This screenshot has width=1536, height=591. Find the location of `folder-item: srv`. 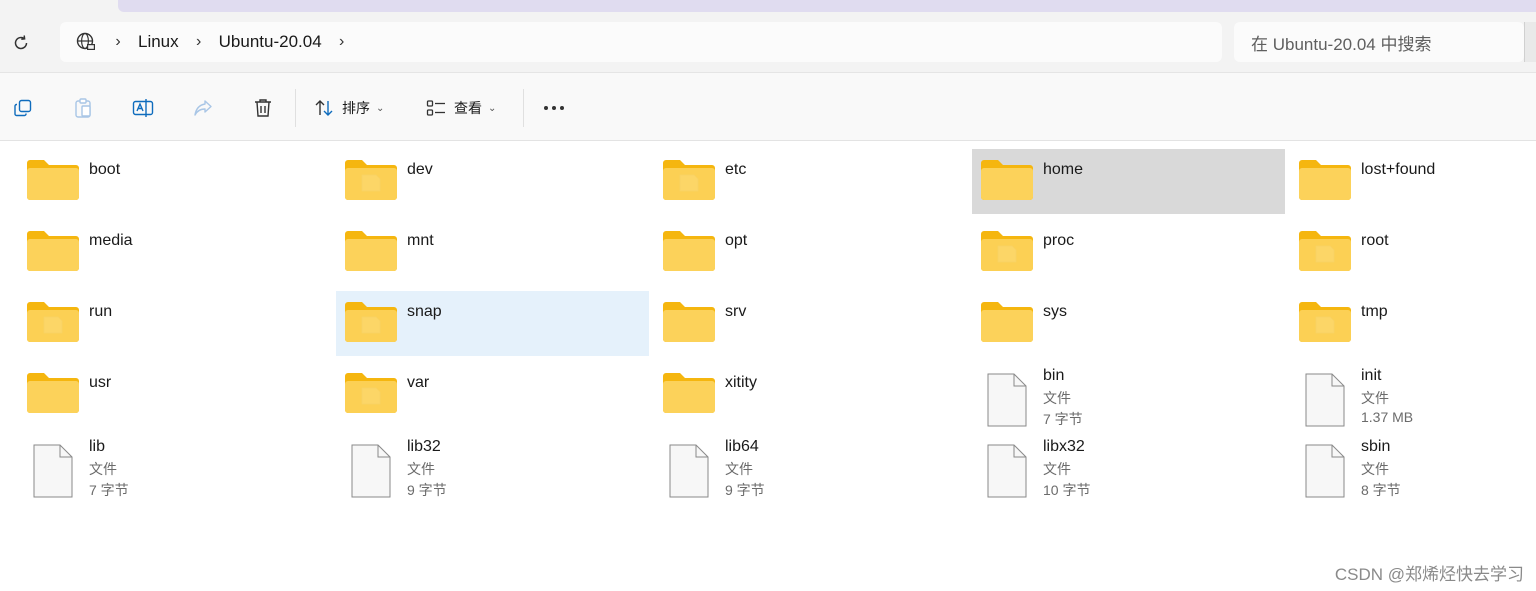

folder-item: srv is located at coordinates (810, 323).